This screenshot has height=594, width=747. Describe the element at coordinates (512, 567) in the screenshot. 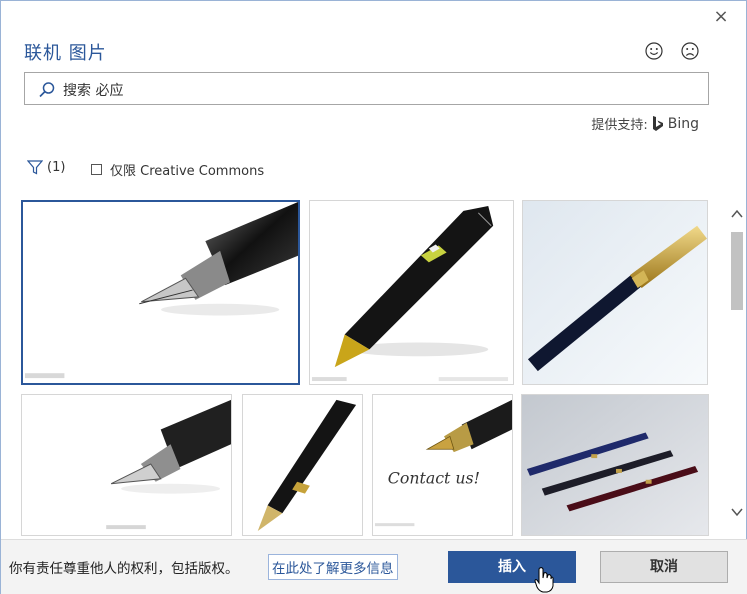

I see `insert-button: 插入` at that location.